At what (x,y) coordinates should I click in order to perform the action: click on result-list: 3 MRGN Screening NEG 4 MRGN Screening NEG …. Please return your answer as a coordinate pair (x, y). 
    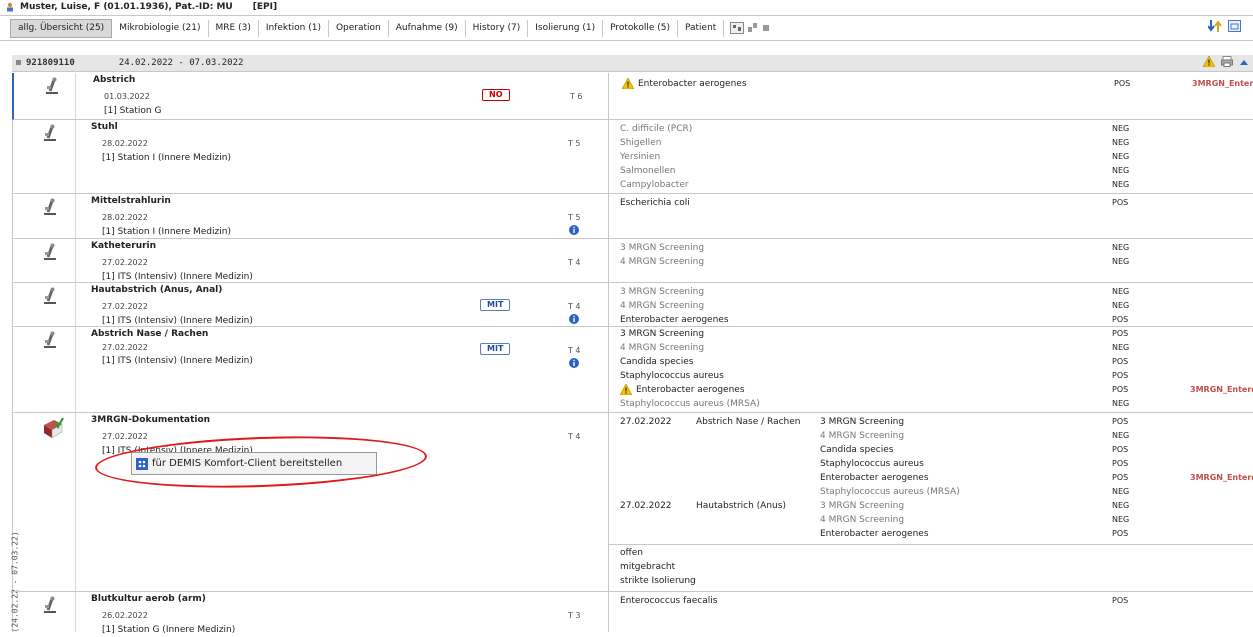
    Looking at the image, I should click on (930, 306).